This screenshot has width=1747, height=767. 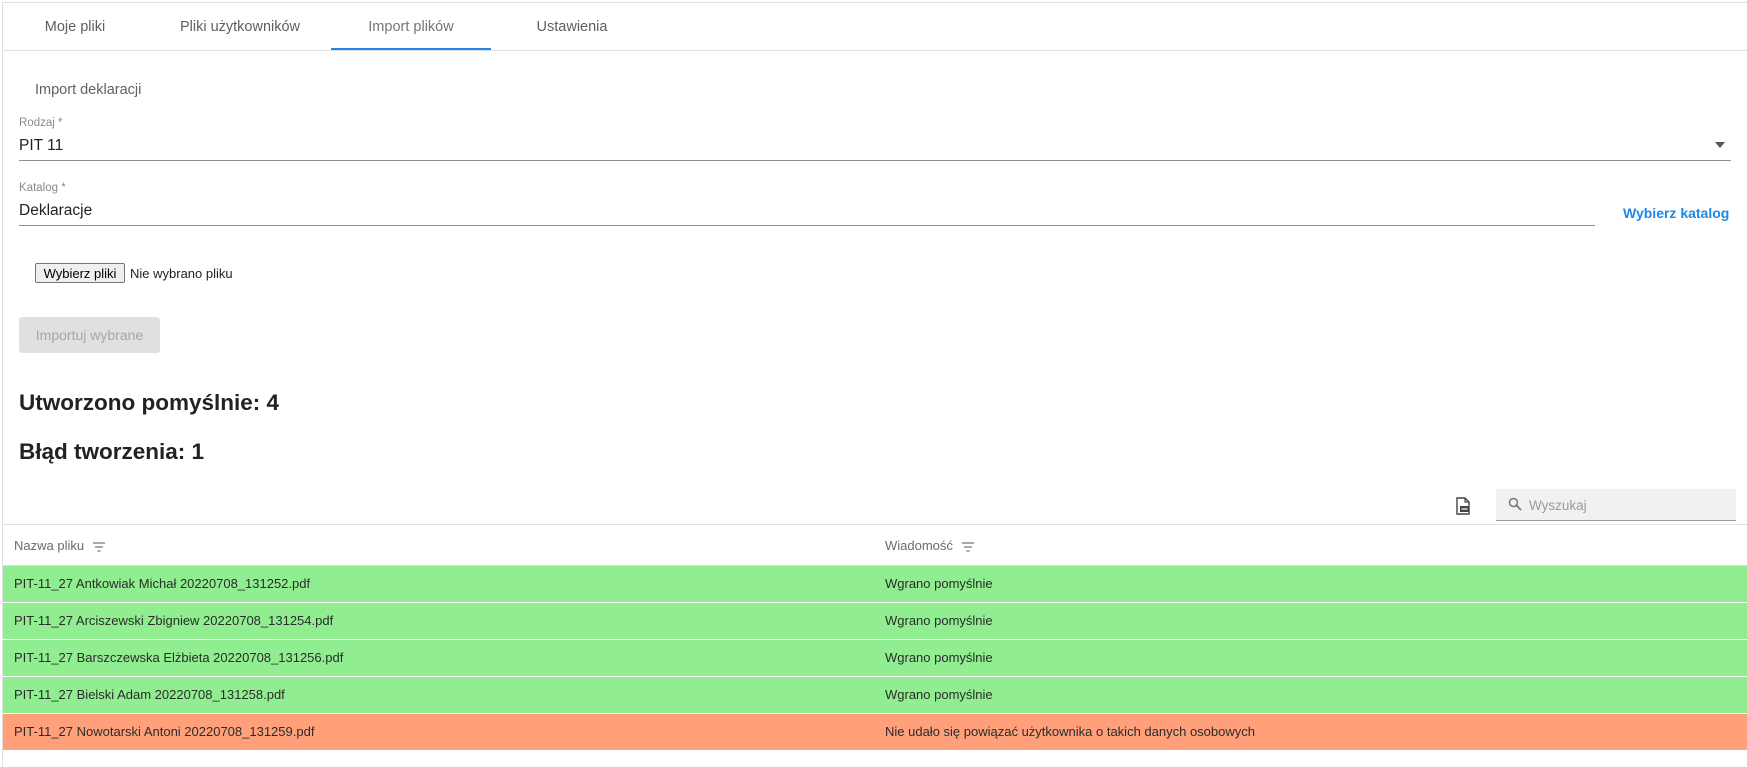 I want to click on section-title: Import deklaracji, so click(x=88, y=90).